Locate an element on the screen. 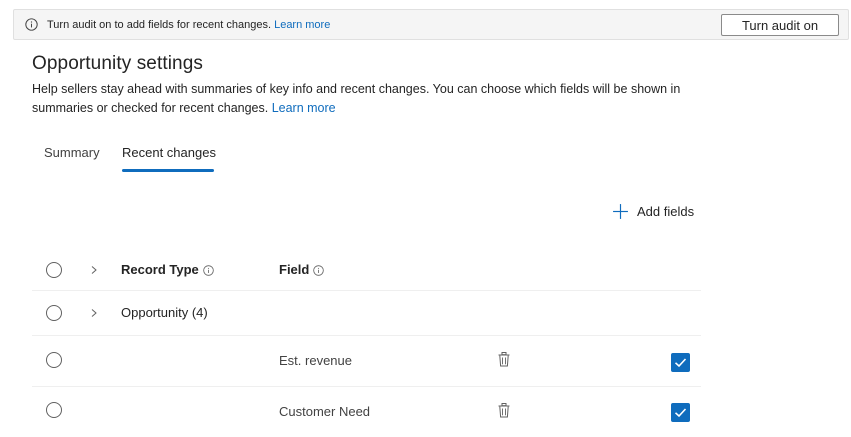 This screenshot has height=437, width=851. table-row: Est. revenue is located at coordinates (366, 361).